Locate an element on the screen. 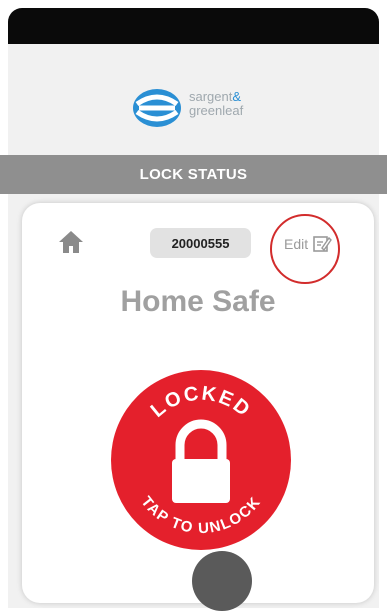 The image size is (387, 611). lock-name: Home Safe is located at coordinates (198, 301).